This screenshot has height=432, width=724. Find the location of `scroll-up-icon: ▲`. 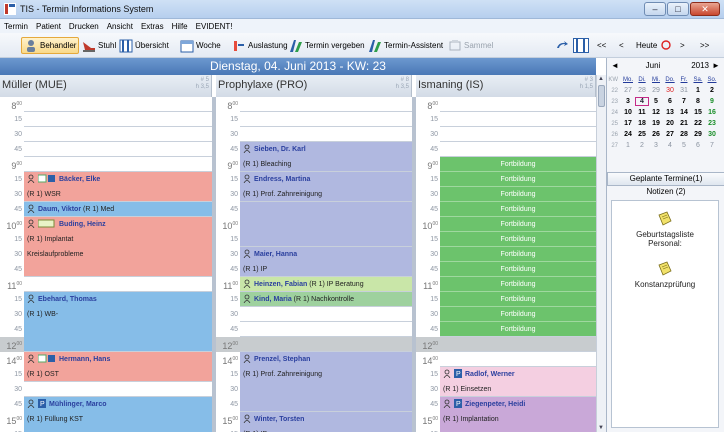

scroll-up-icon: ▲ is located at coordinates (601, 79).